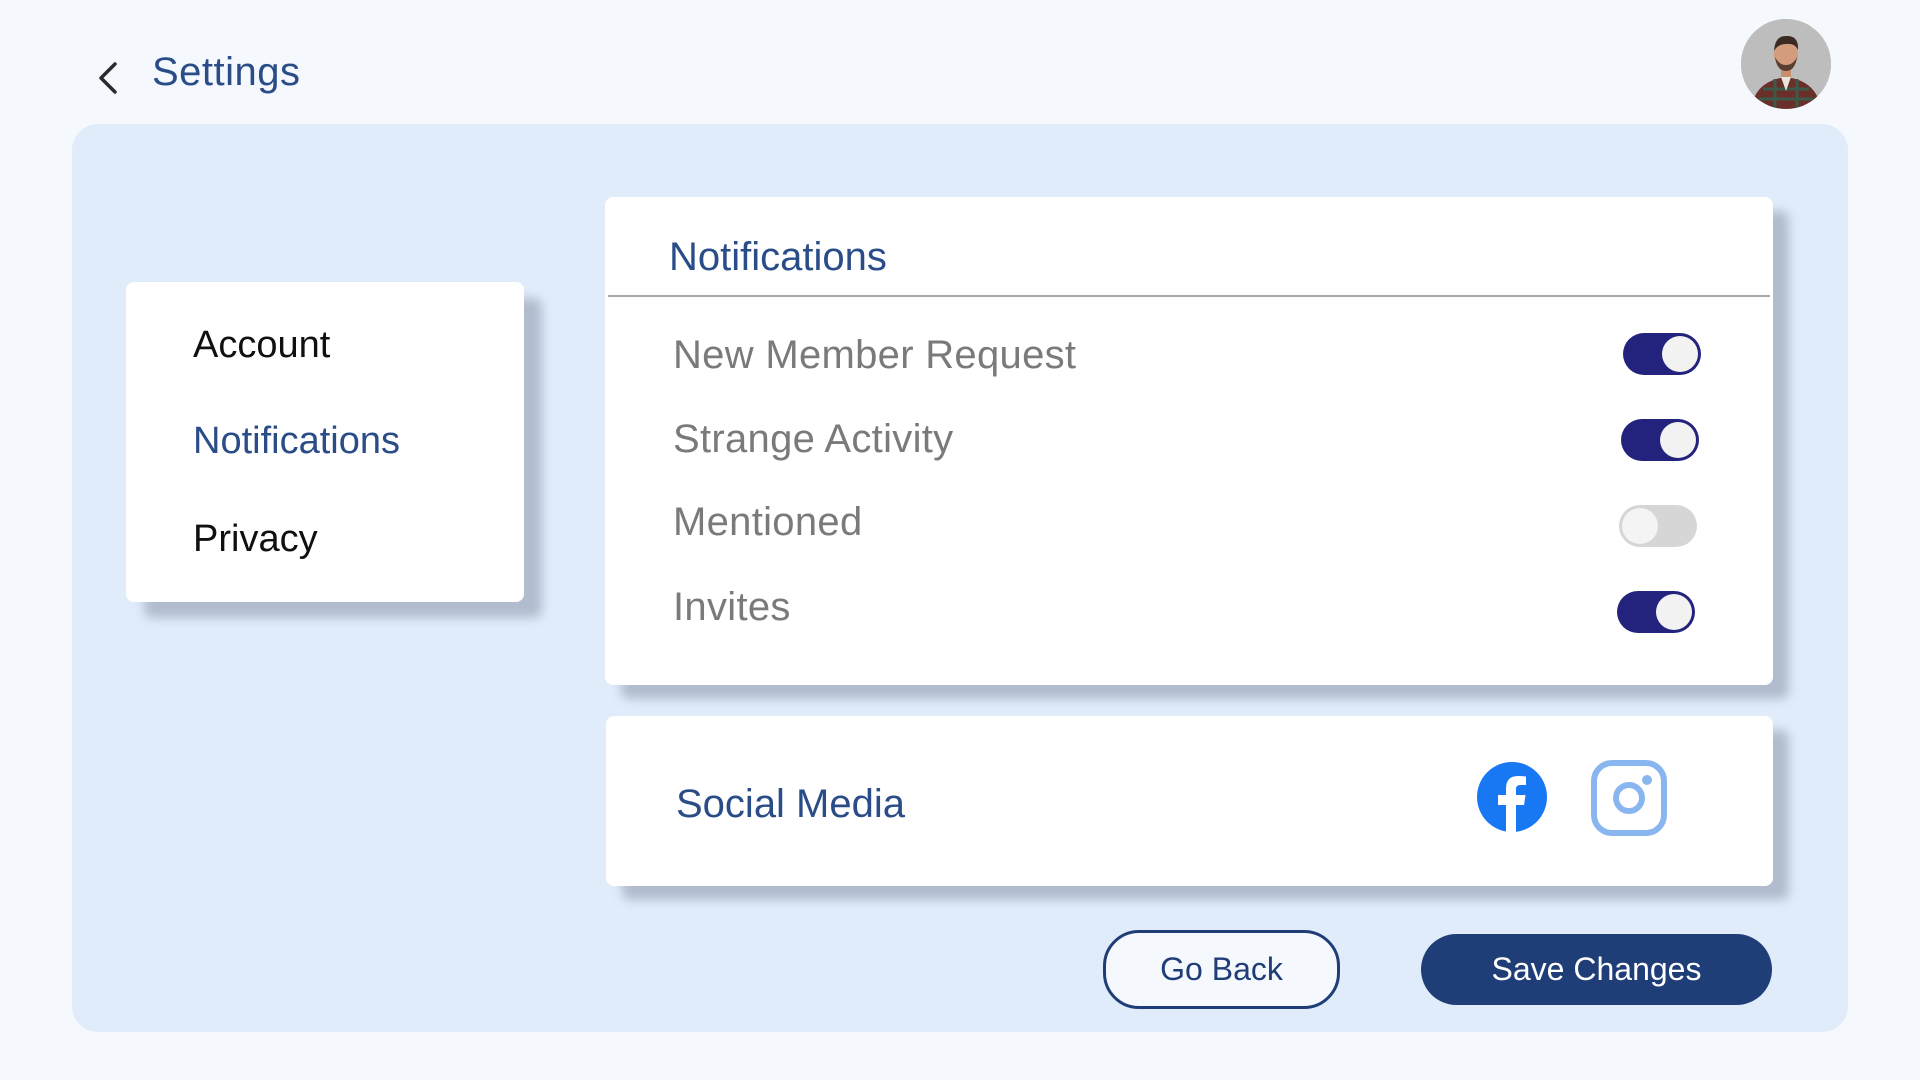  What do you see at coordinates (1189, 801) in the screenshot?
I see `social-media-card: Social Media` at bounding box center [1189, 801].